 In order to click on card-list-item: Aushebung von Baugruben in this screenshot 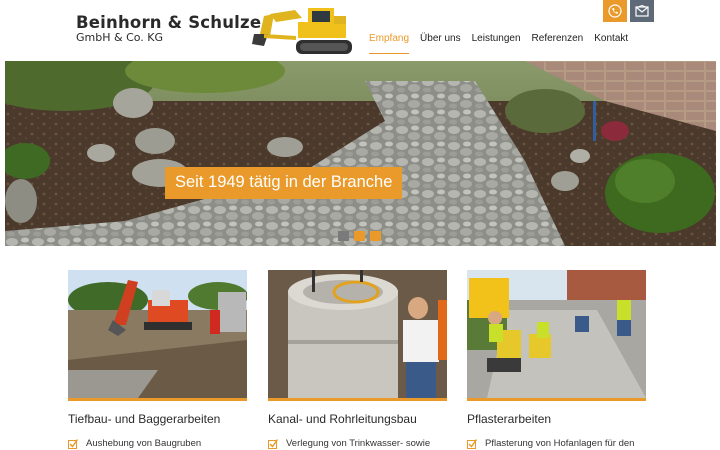, I will do `click(157, 443)`.